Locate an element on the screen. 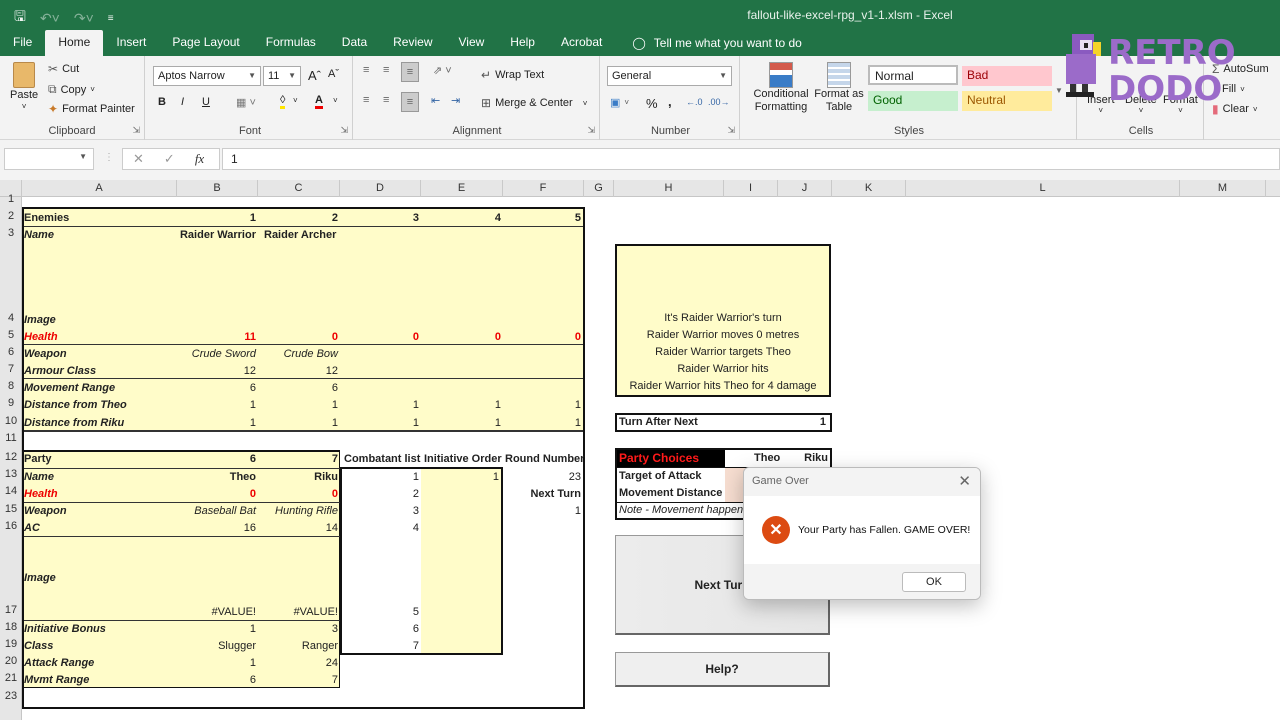 This screenshot has width=1280, height=720. party-name: Theo is located at coordinates (217, 477).